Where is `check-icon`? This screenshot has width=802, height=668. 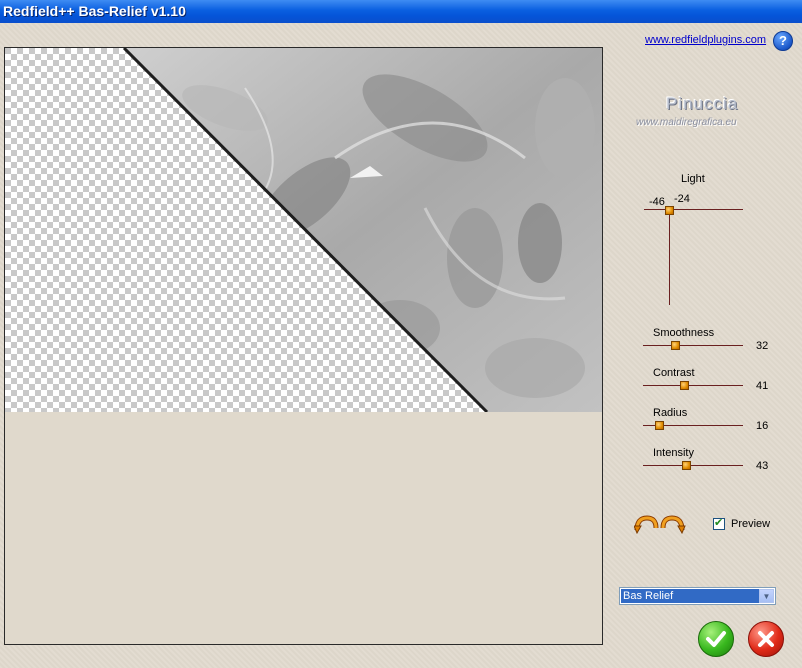
check-icon is located at coordinates (716, 639).